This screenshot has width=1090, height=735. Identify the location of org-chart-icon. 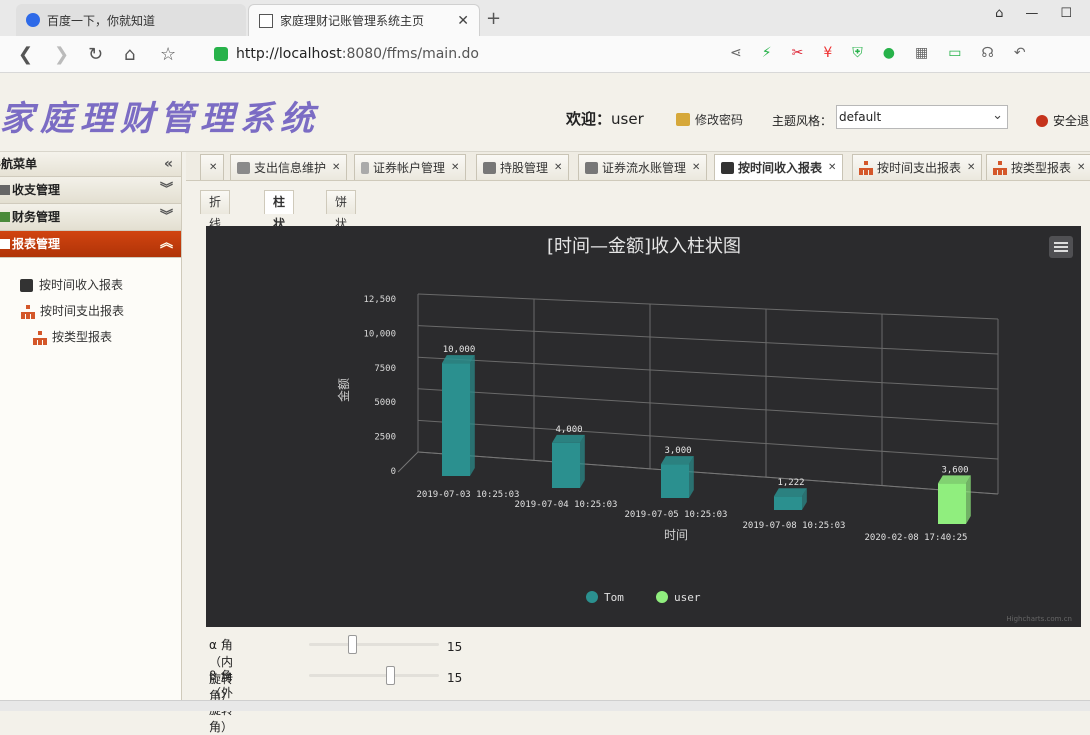
(1000, 168).